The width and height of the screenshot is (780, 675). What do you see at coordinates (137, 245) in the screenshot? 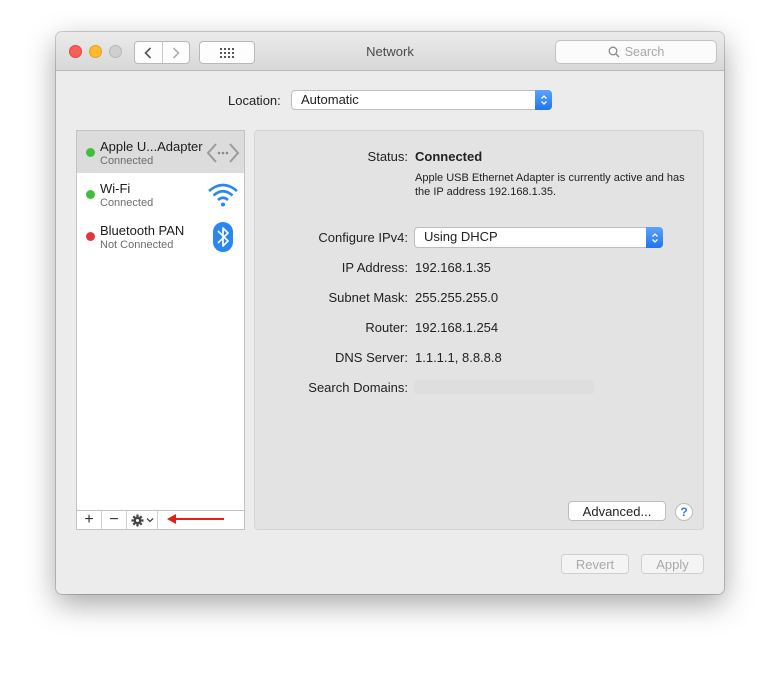
I see `service-status: Not Connected` at bounding box center [137, 245].